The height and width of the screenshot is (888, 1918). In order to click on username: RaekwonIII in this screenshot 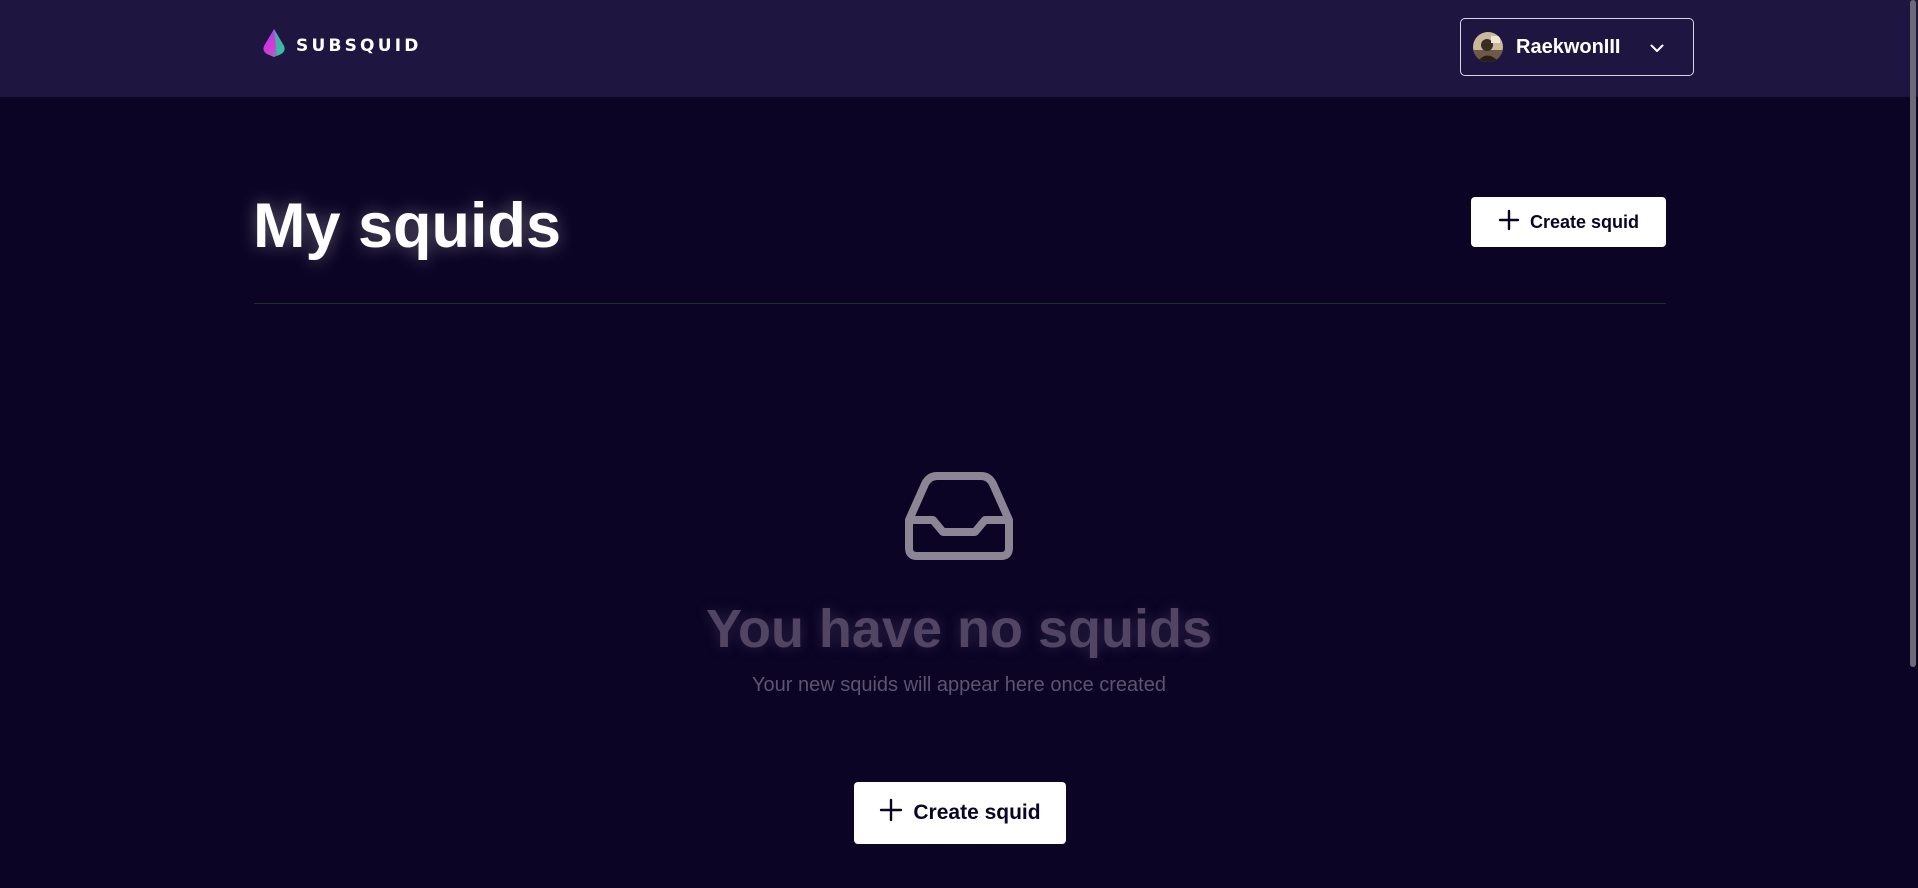, I will do `click(1568, 46)`.